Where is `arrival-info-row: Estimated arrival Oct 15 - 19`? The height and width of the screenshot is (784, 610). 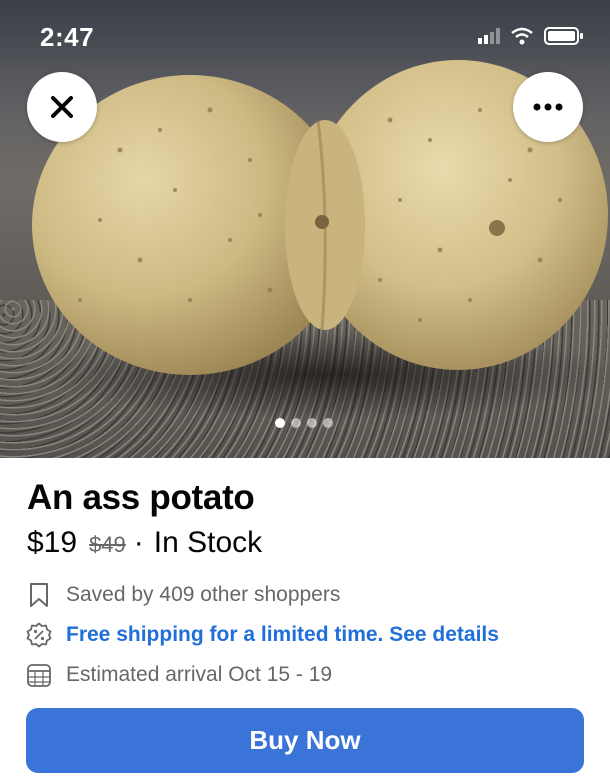 arrival-info-row: Estimated arrival Oct 15 - 19 is located at coordinates (179, 675).